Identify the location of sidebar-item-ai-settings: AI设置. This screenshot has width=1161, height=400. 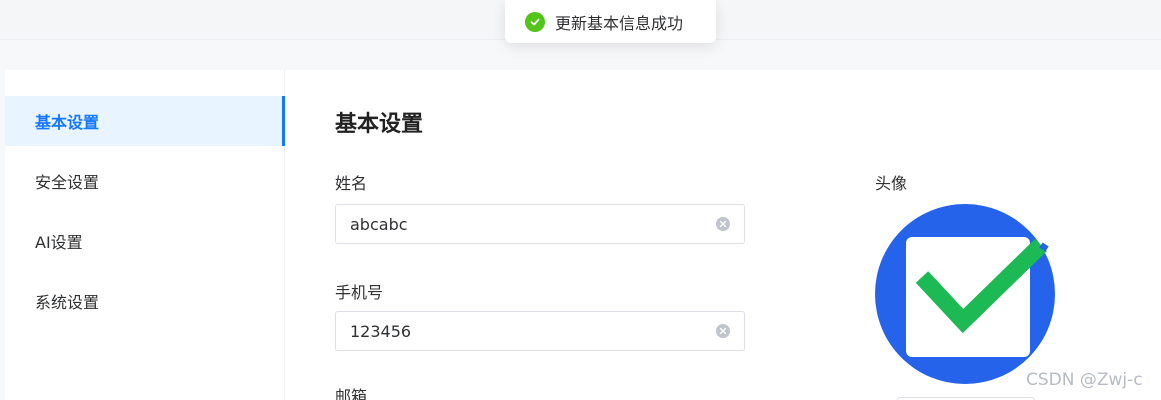
(145, 241).